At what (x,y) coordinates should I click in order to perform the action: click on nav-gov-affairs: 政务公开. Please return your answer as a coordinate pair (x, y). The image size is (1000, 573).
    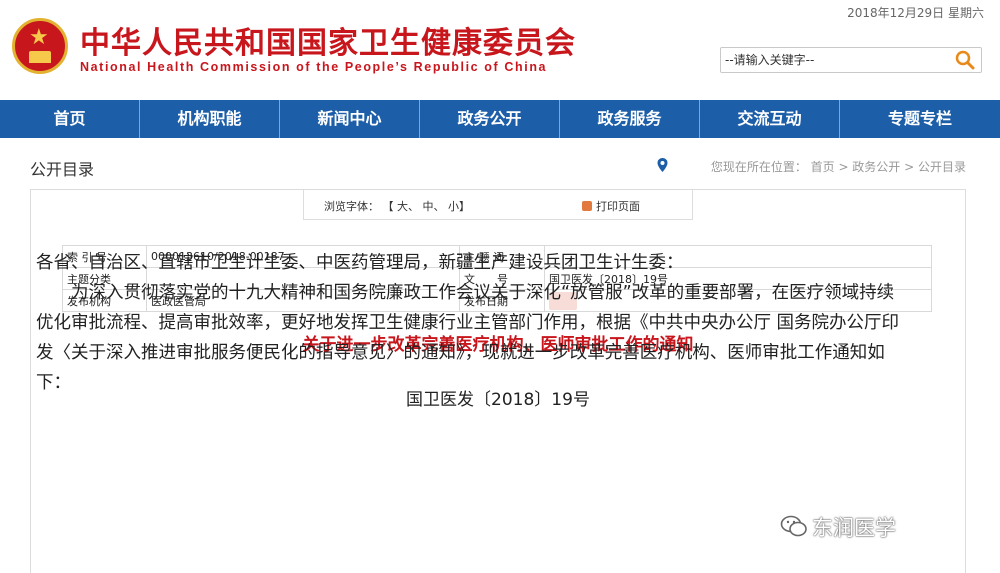
    Looking at the image, I should click on (490, 119).